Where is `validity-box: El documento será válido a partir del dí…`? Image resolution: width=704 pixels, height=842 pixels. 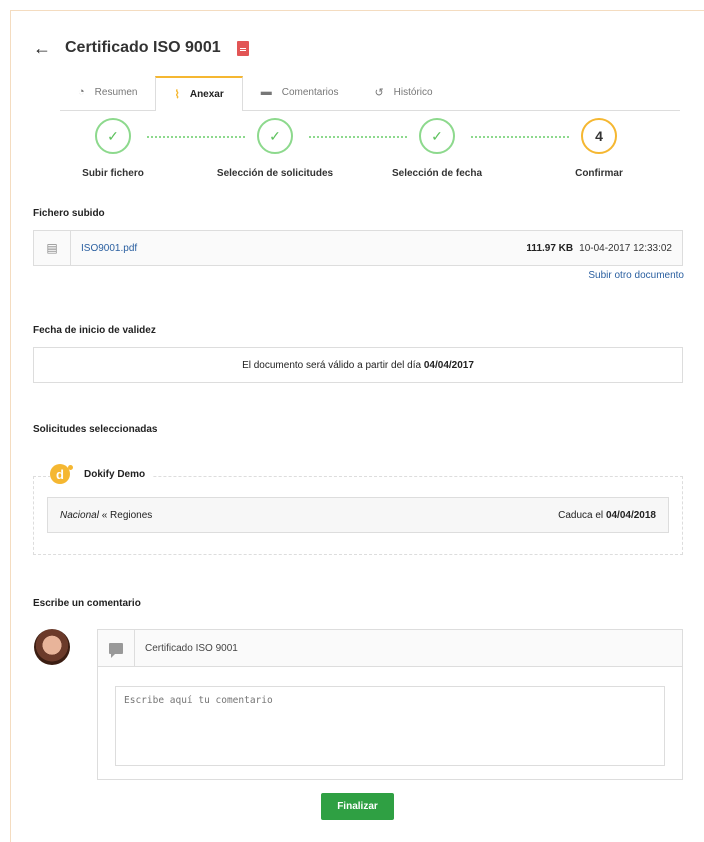
validity-box: El documento será válido a partir del dí… is located at coordinates (358, 365).